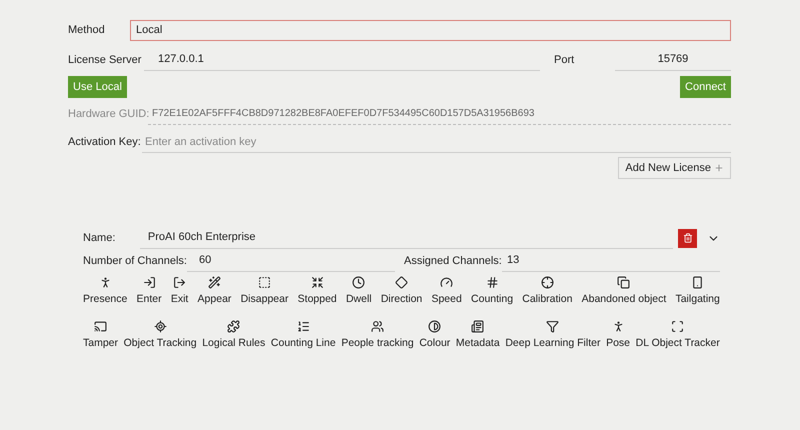  What do you see at coordinates (317, 299) in the screenshot?
I see `feature-label: Stopped` at bounding box center [317, 299].